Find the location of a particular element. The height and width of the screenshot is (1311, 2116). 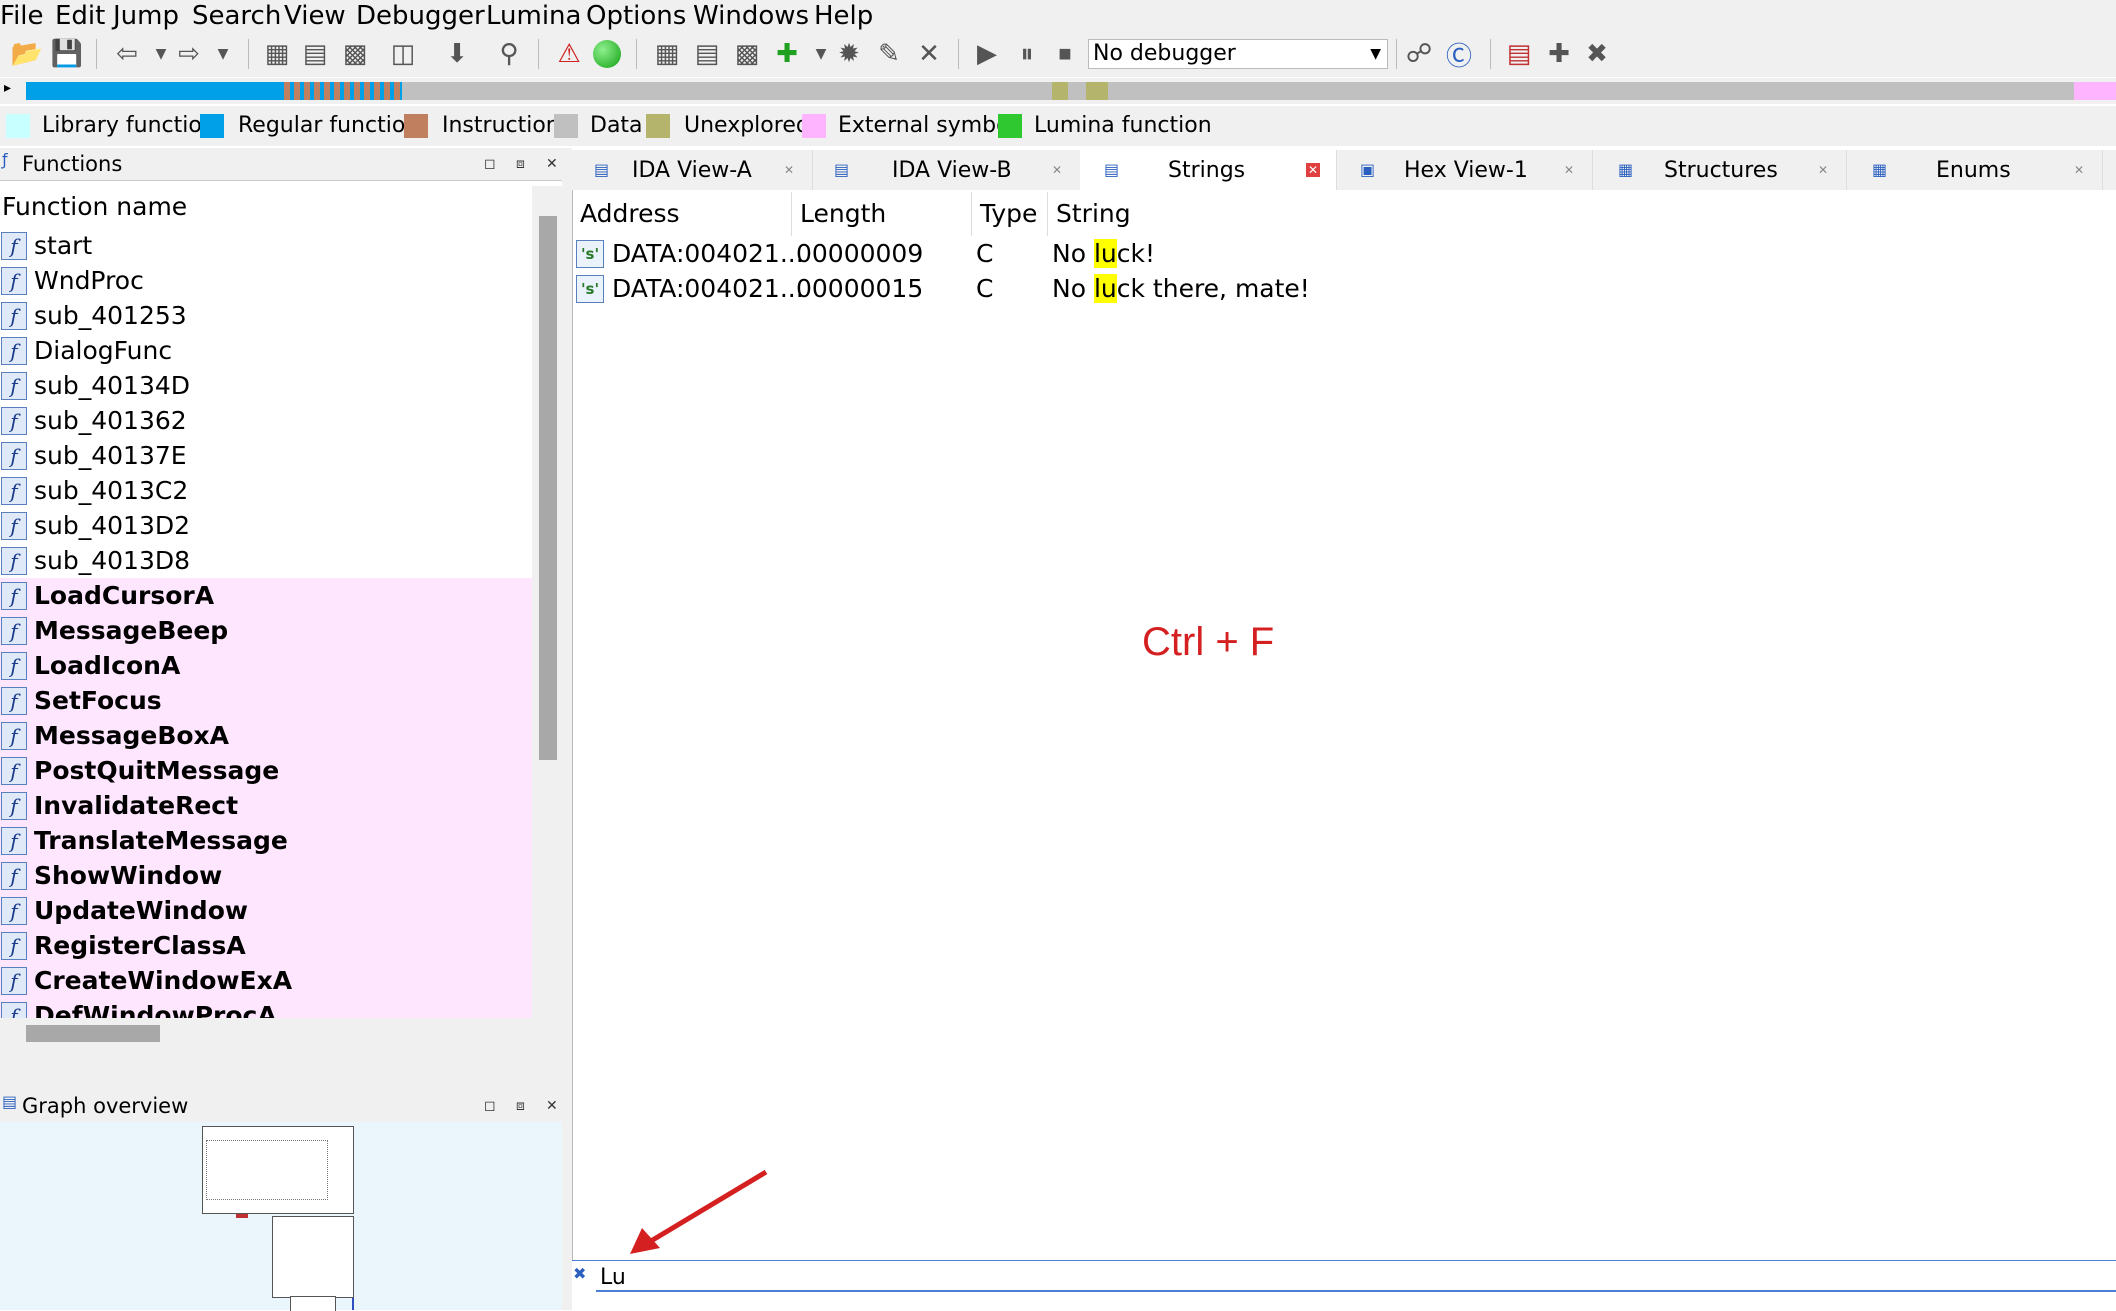

debugger-select: No debugger ▼ is located at coordinates (1238, 54).